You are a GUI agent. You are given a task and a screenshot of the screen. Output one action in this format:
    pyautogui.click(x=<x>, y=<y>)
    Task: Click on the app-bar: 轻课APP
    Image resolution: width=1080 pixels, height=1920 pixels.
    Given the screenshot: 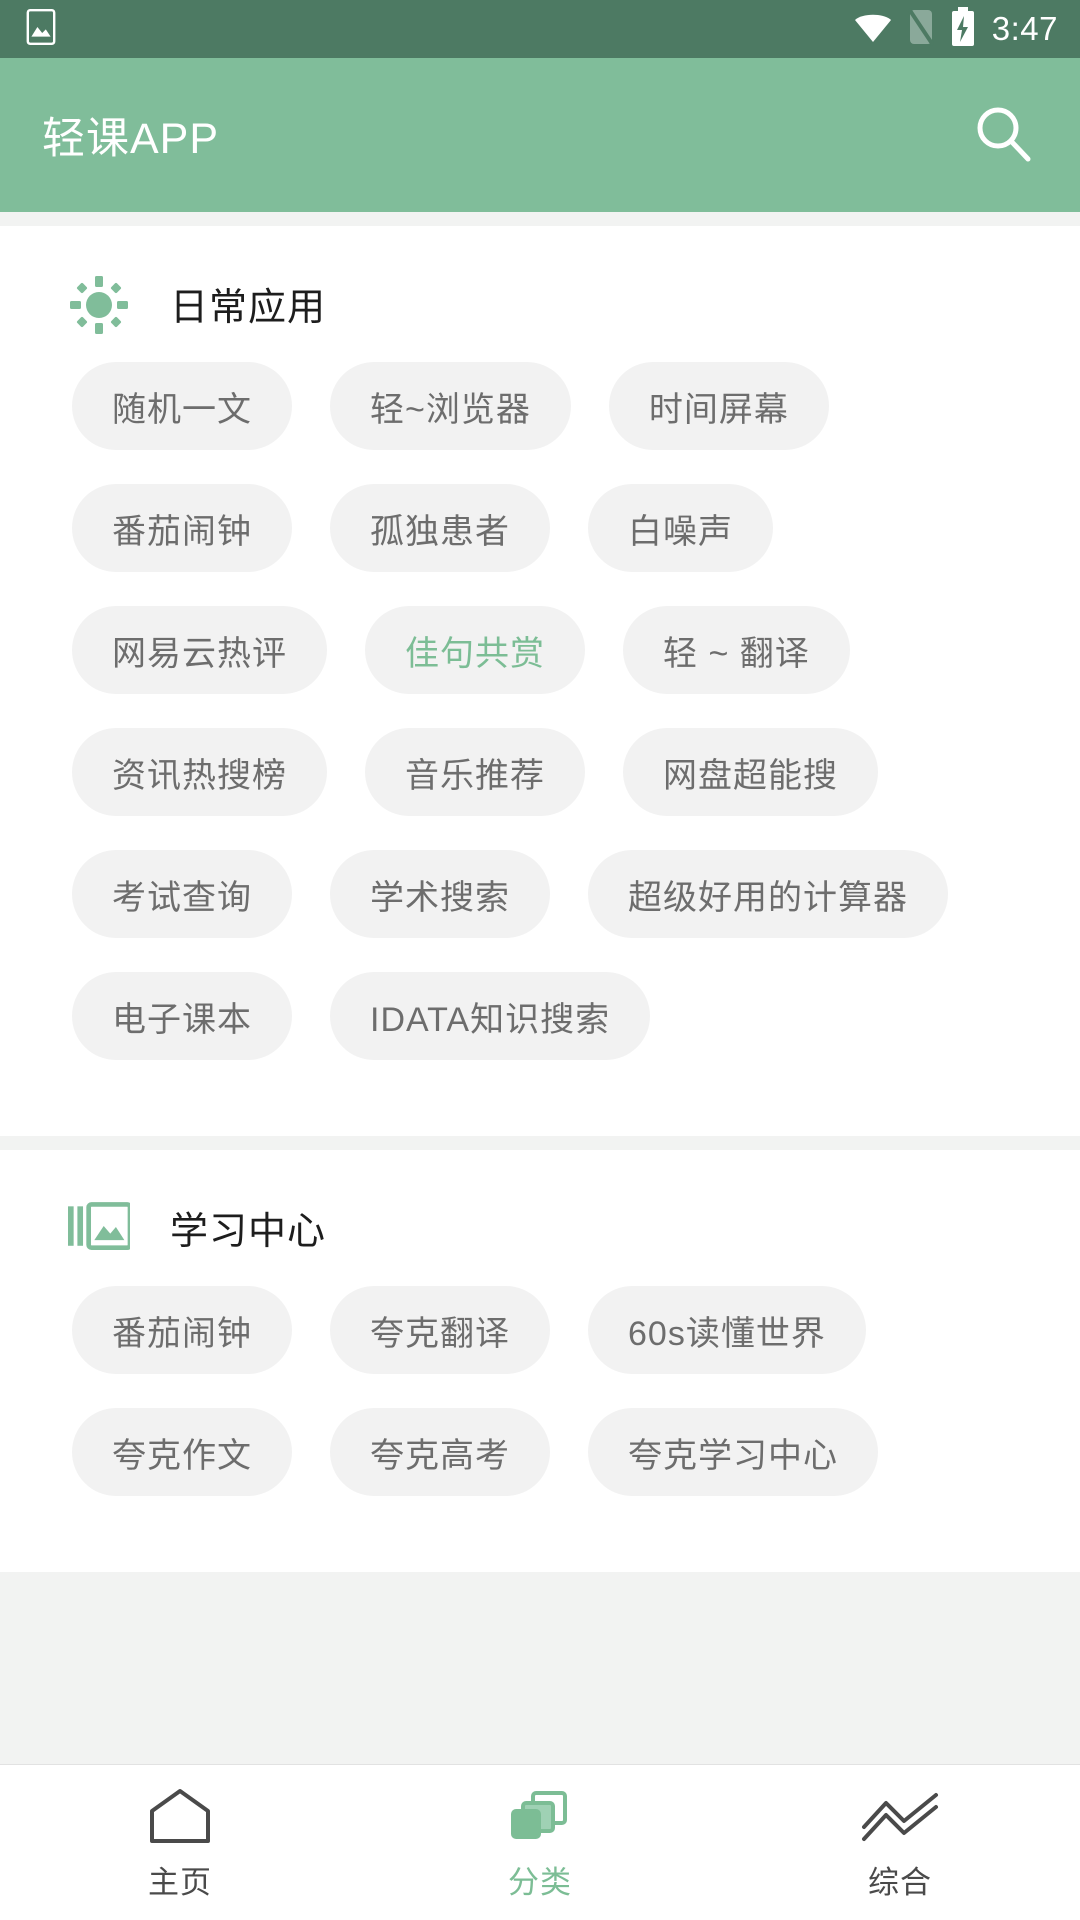 What is the action you would take?
    pyautogui.click(x=540, y=135)
    